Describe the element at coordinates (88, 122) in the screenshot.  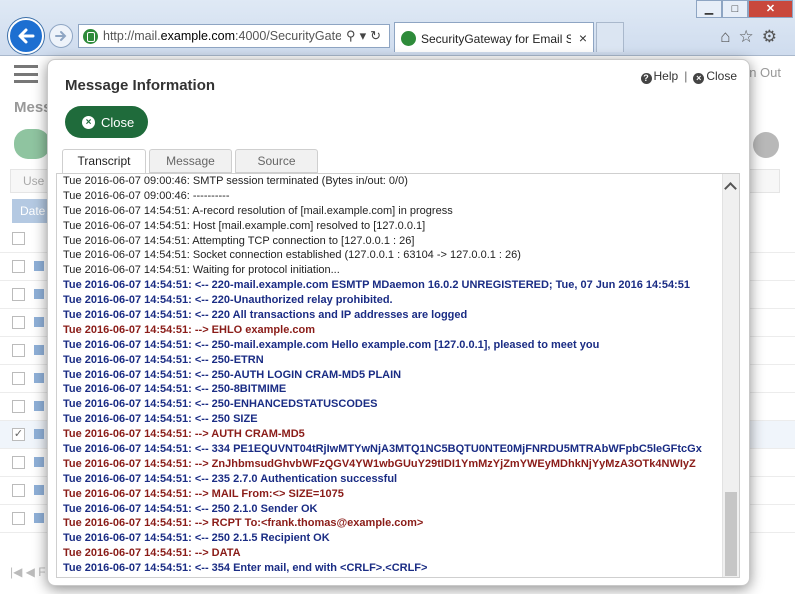
I see `close-circle-icon: ×` at that location.